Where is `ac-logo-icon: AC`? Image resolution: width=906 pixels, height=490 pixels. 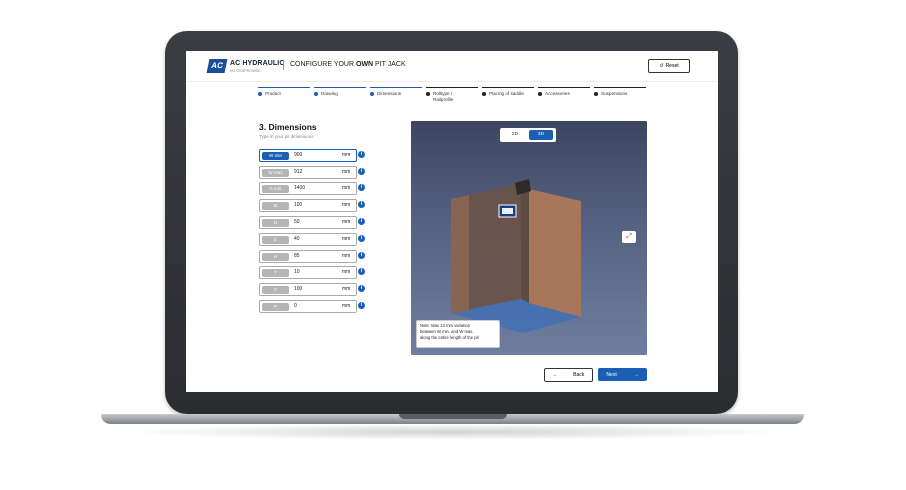 ac-logo-icon: AC is located at coordinates (217, 66).